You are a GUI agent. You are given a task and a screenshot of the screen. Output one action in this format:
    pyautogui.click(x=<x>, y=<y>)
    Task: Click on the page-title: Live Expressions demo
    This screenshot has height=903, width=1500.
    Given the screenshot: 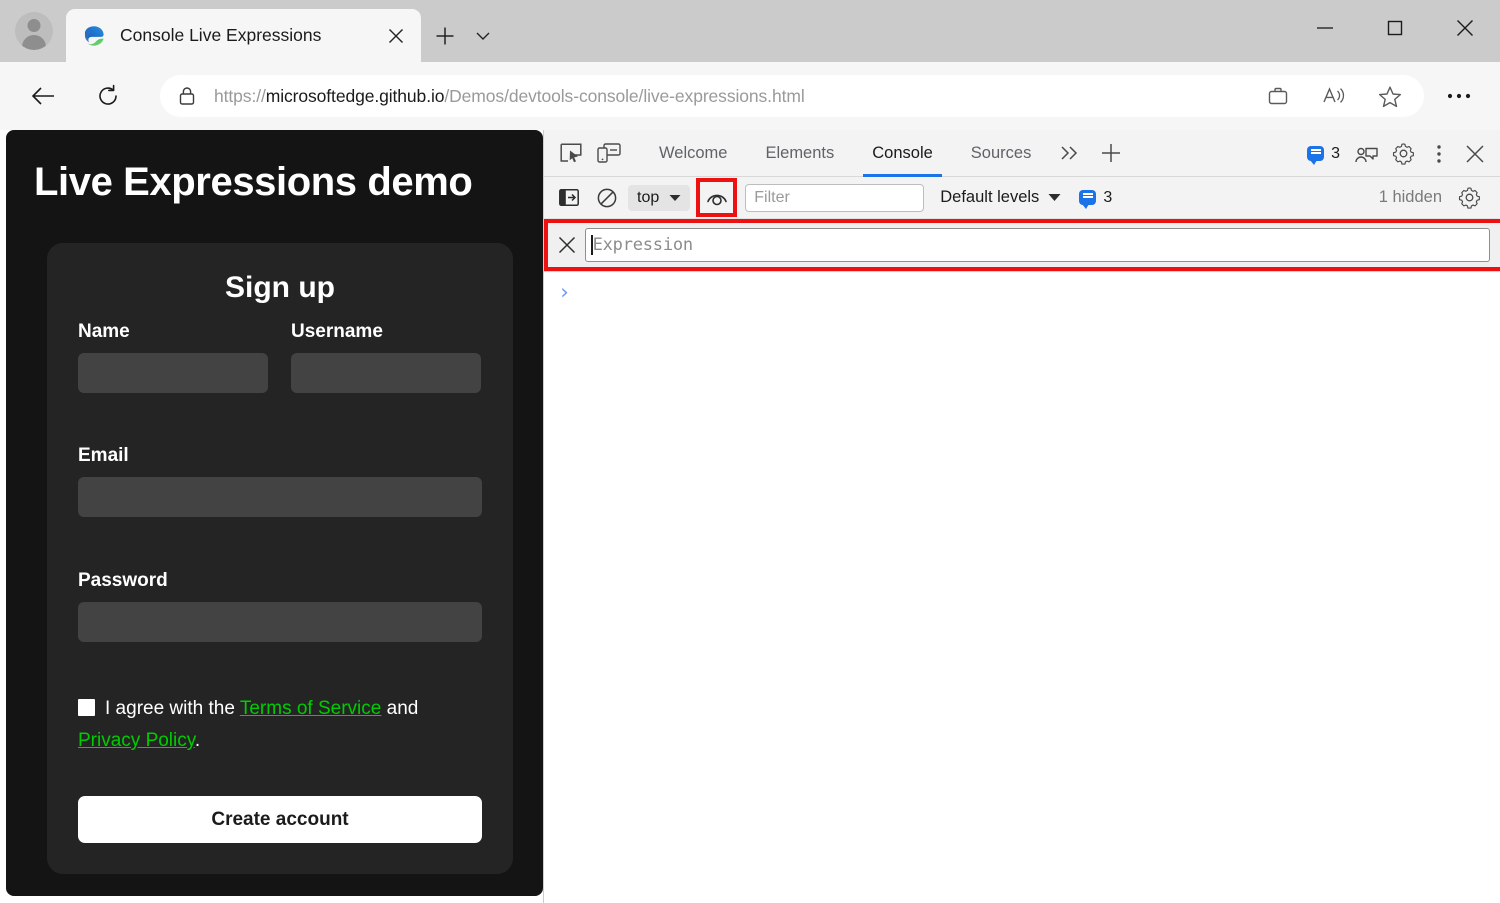 What is the action you would take?
    pyautogui.click(x=253, y=182)
    